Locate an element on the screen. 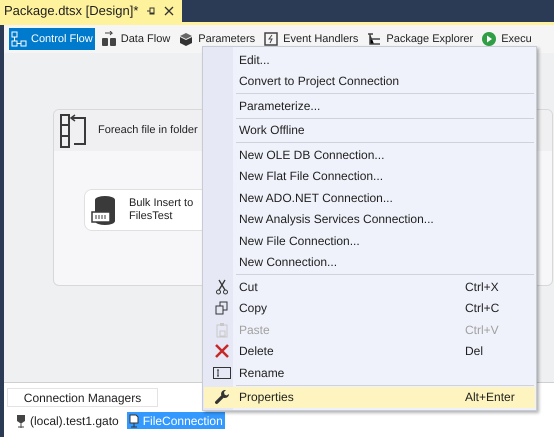 Image resolution: width=554 pixels, height=437 pixels. flowchart-icon is located at coordinates (19, 39).